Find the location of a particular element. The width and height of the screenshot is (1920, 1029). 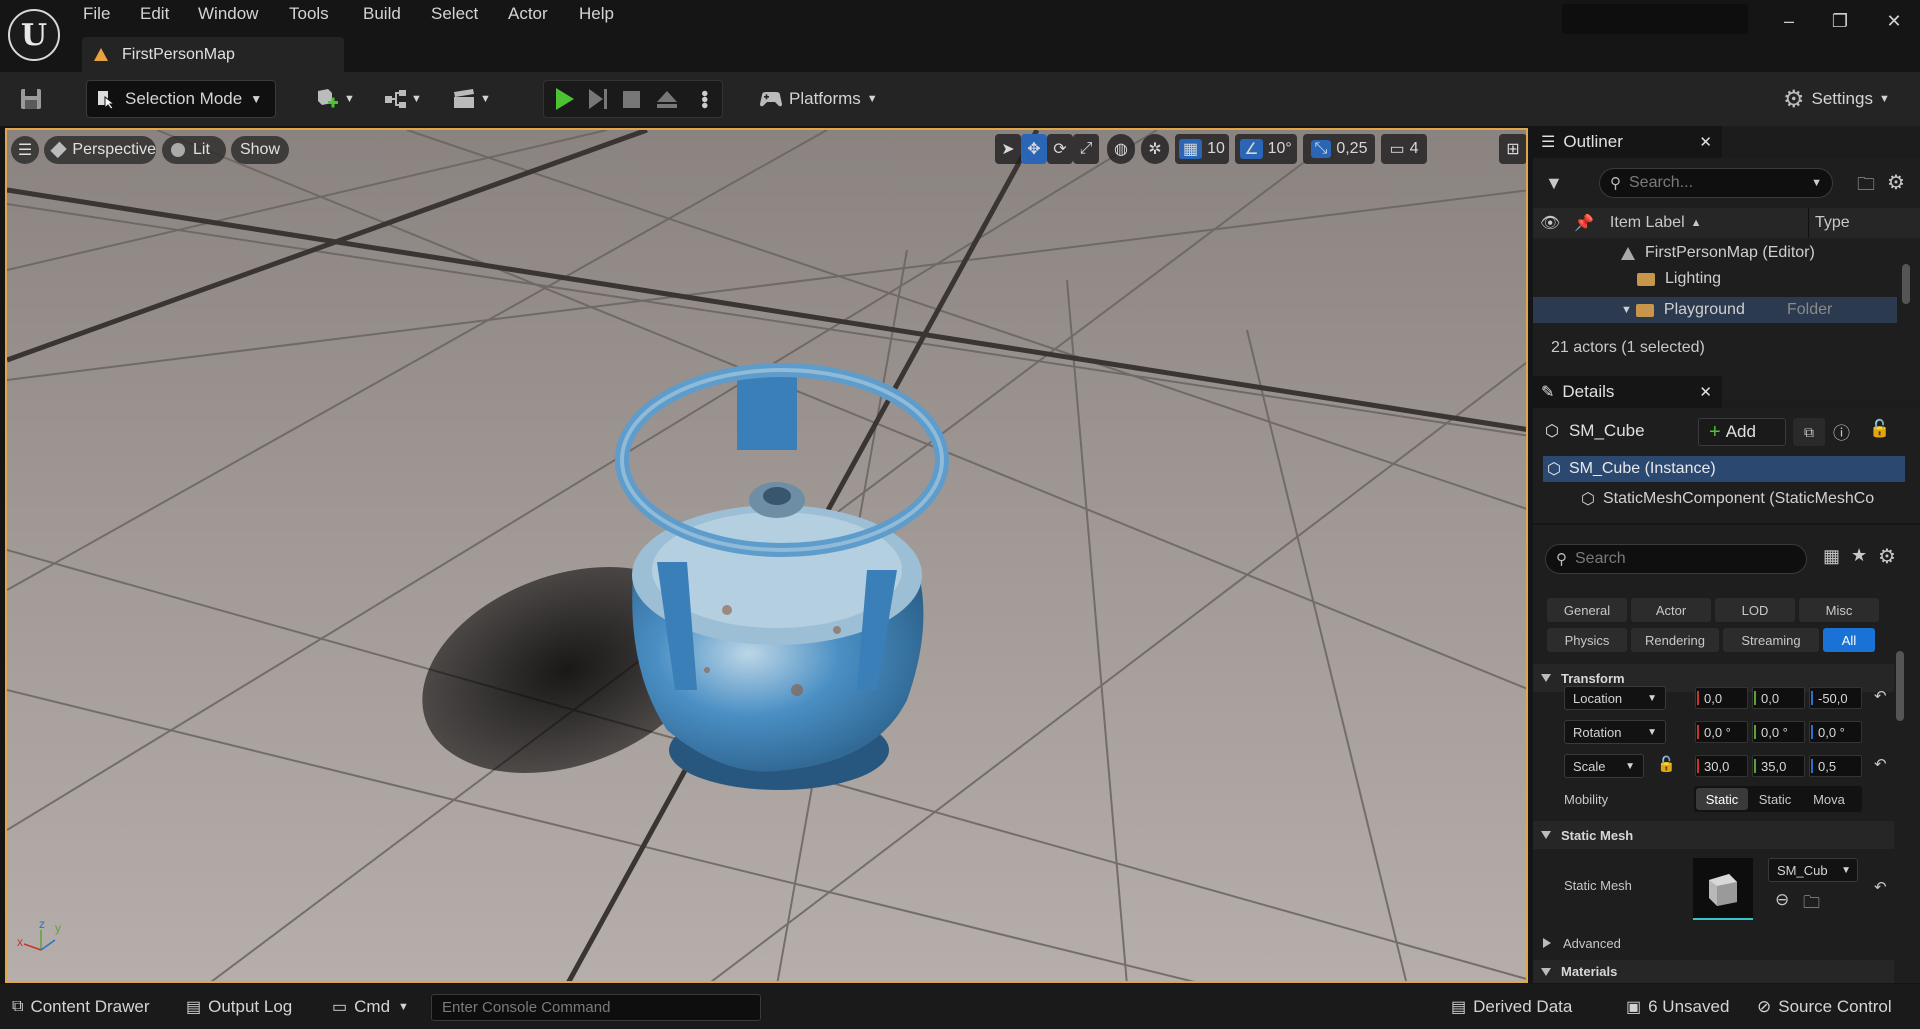

outliner-tab: ☰ Outliner ✕ is located at coordinates (1627, 142).